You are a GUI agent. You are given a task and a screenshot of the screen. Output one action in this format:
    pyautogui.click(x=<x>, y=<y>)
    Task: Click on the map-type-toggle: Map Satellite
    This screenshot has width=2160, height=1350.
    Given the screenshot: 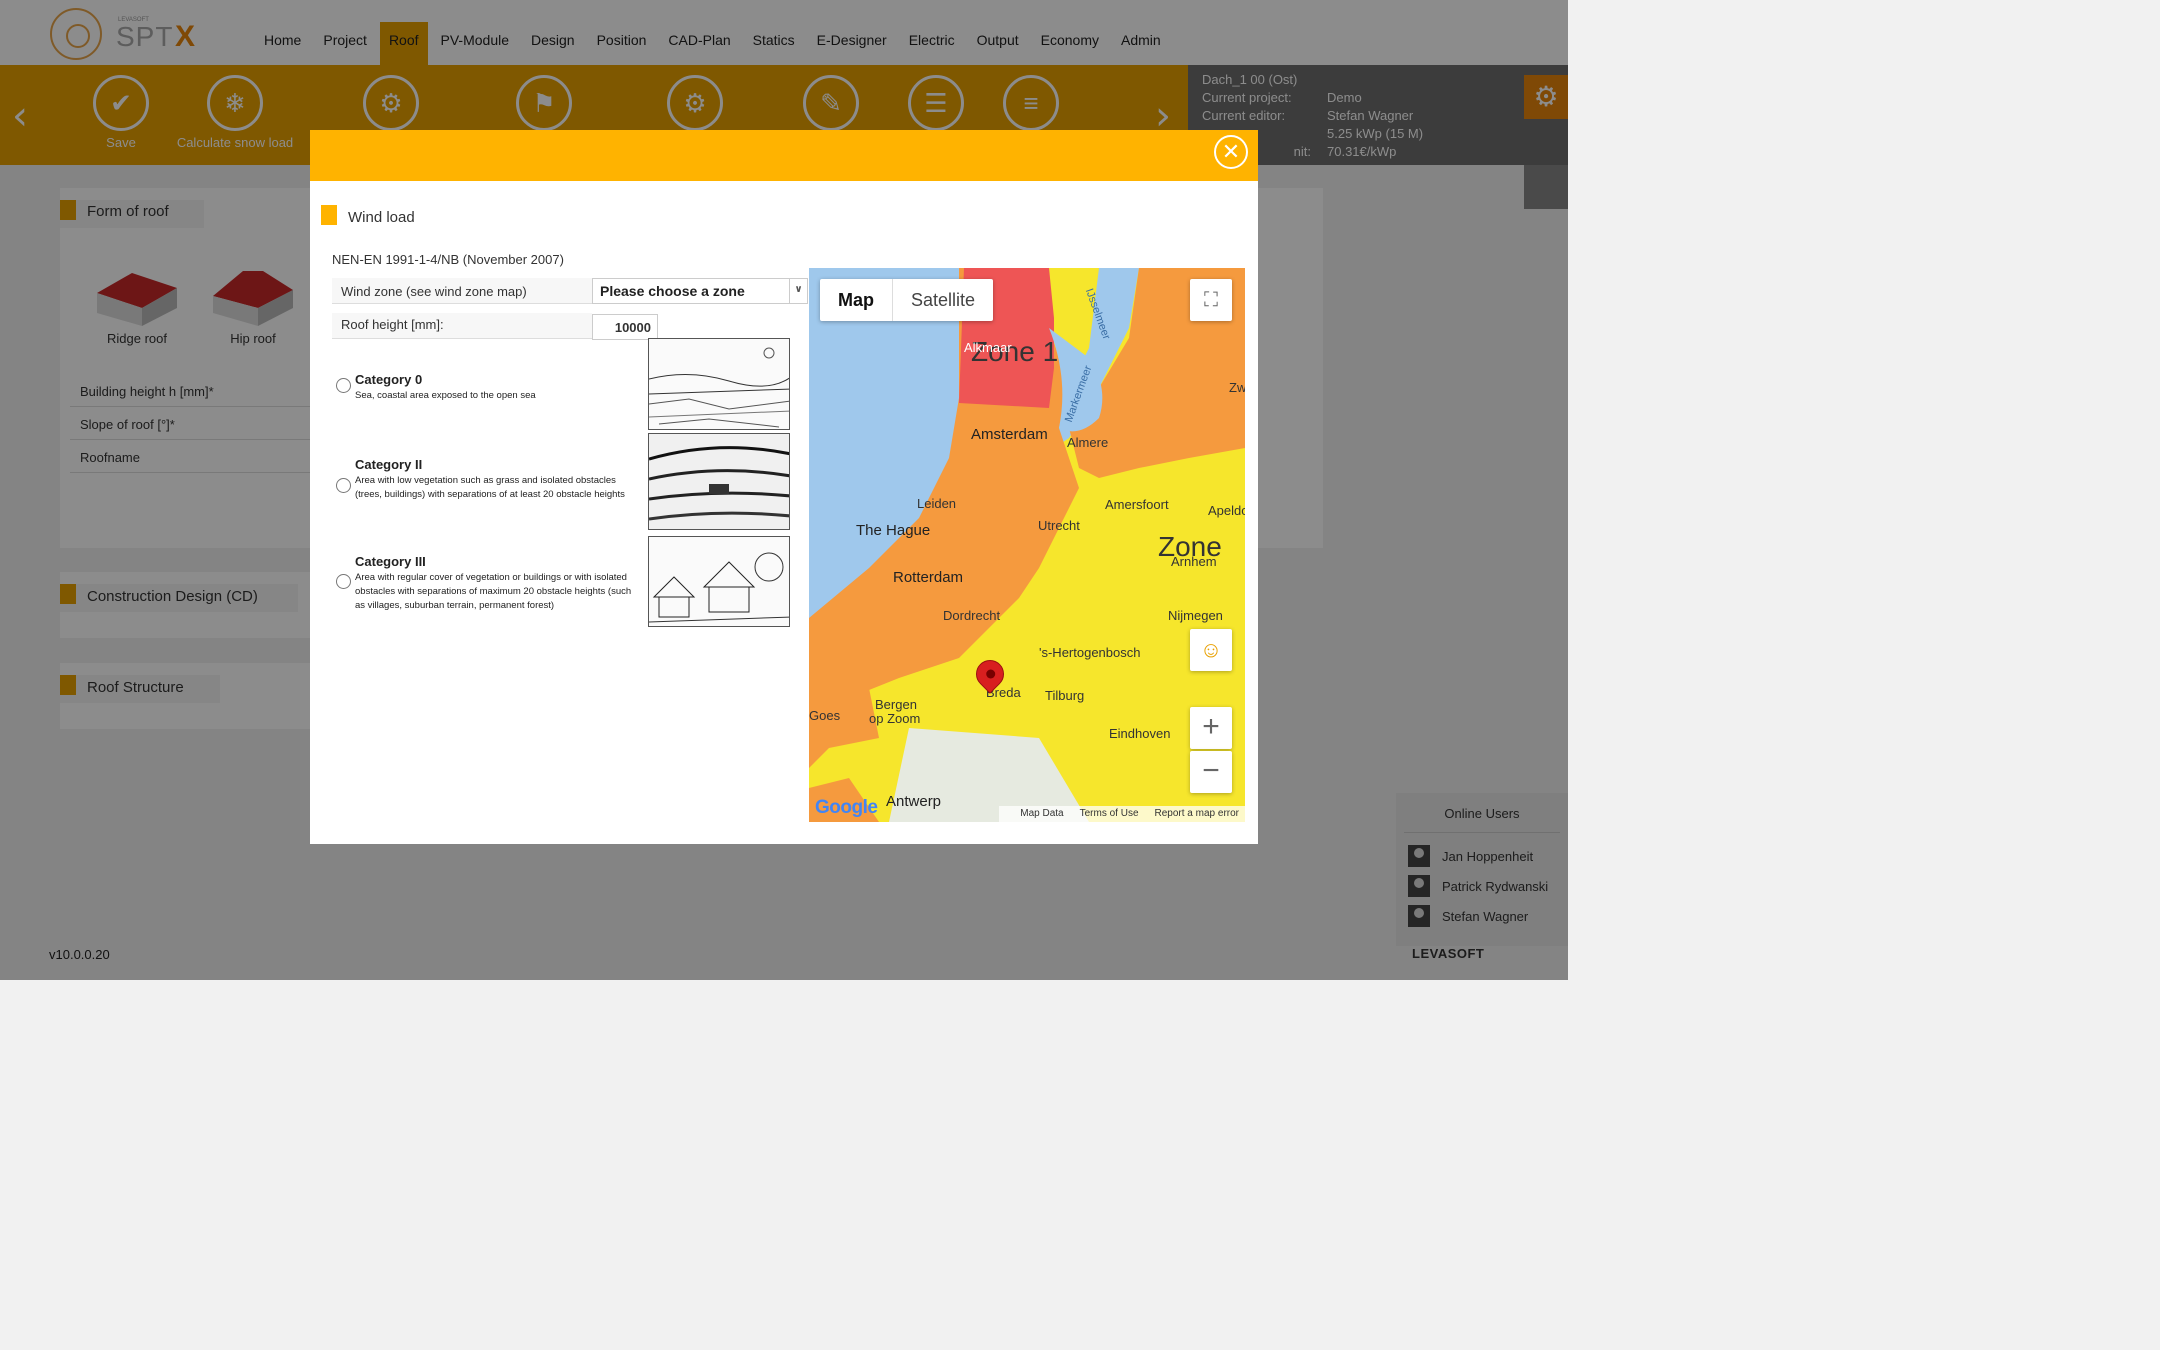 What is the action you would take?
    pyautogui.click(x=907, y=300)
    